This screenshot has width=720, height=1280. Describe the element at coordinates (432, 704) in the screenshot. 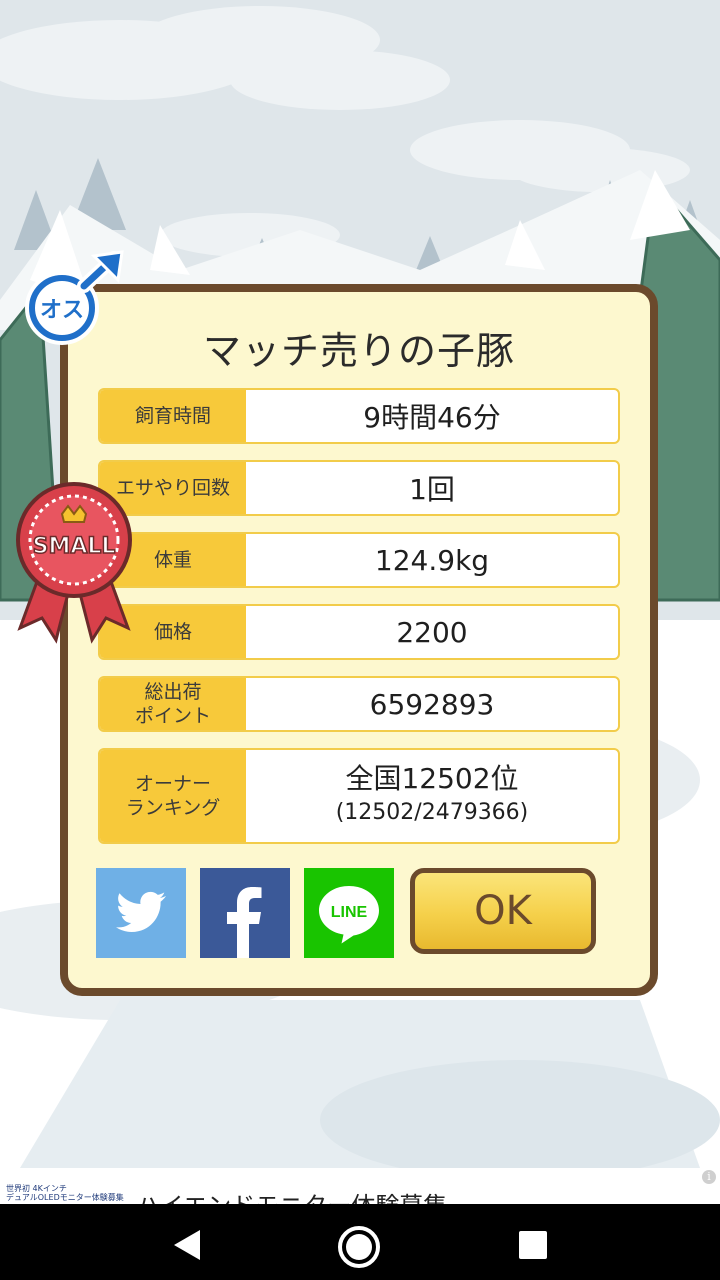

I see `stat-value: 6592893` at that location.